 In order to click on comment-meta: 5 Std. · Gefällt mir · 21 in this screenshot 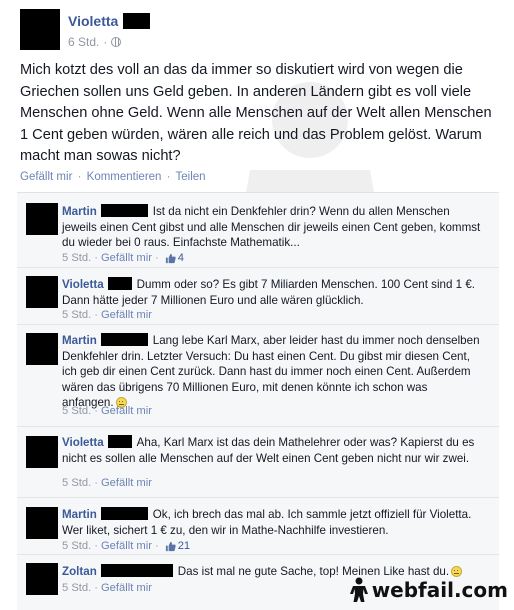, I will do `click(126, 546)`.